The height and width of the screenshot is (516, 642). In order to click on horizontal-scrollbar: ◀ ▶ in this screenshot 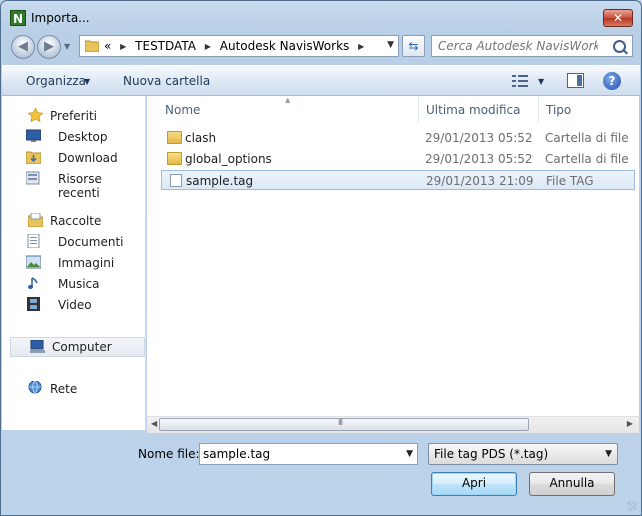, I will do `click(393, 424)`.